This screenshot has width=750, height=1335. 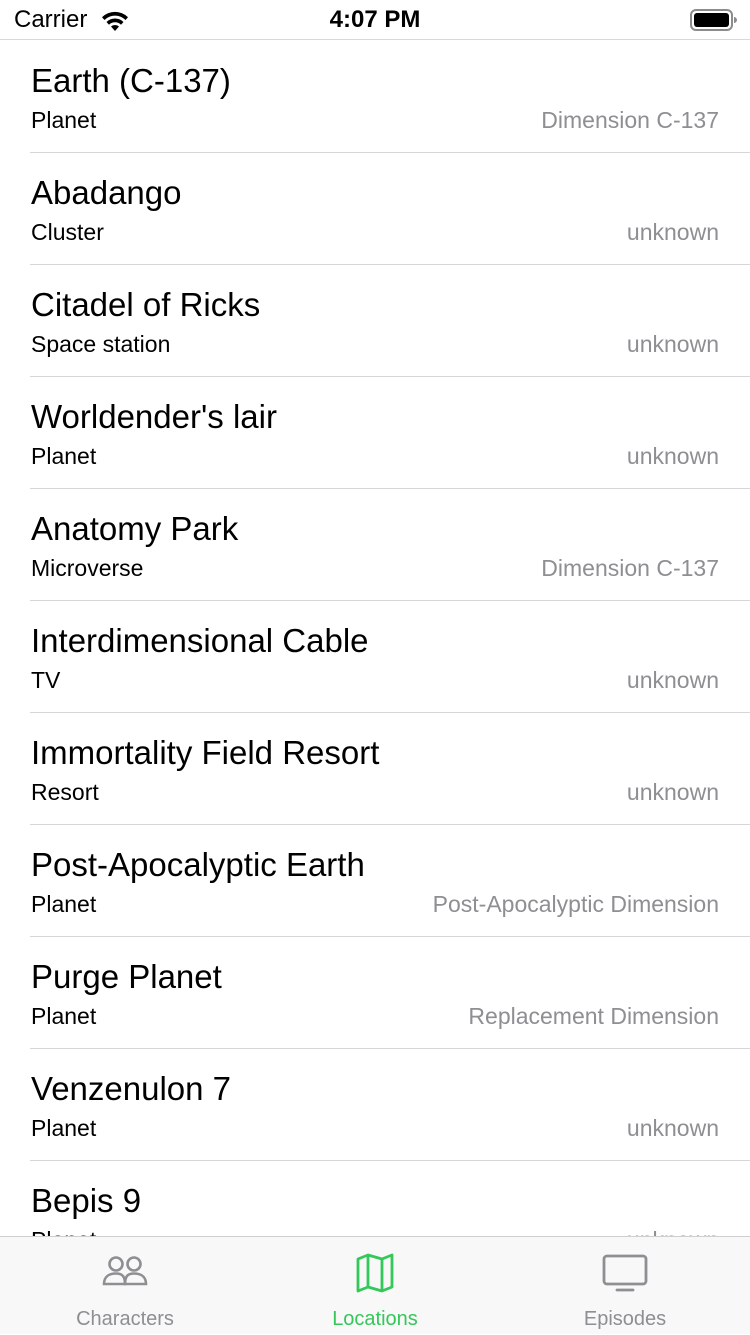 What do you see at coordinates (375, 433) in the screenshot?
I see `location-row: Worldender's lair Planet unknown` at bounding box center [375, 433].